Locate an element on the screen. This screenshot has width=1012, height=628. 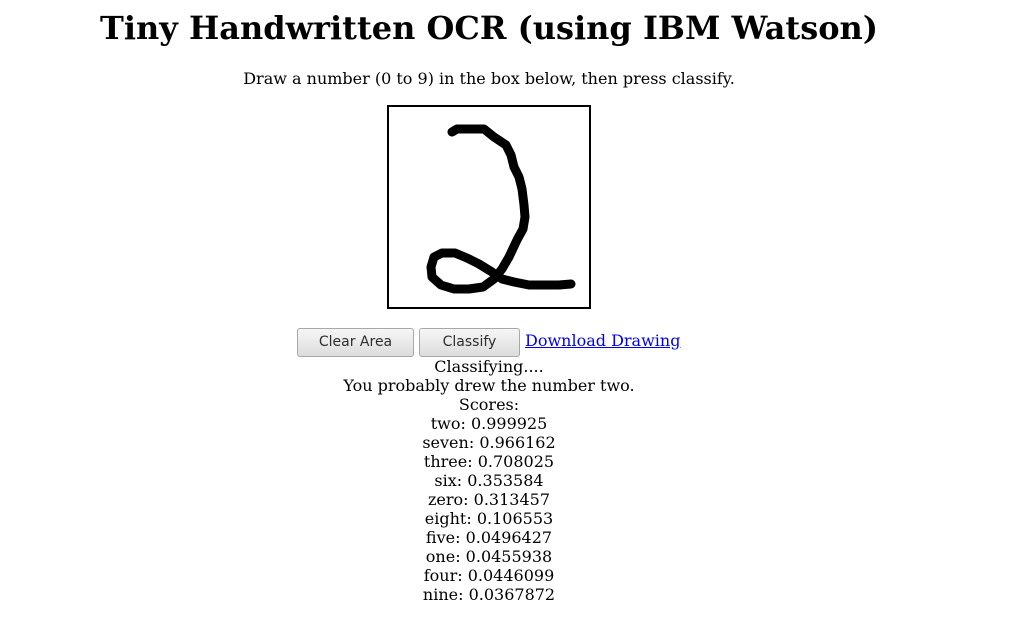
score-value: 0.313457 is located at coordinates (506, 499).